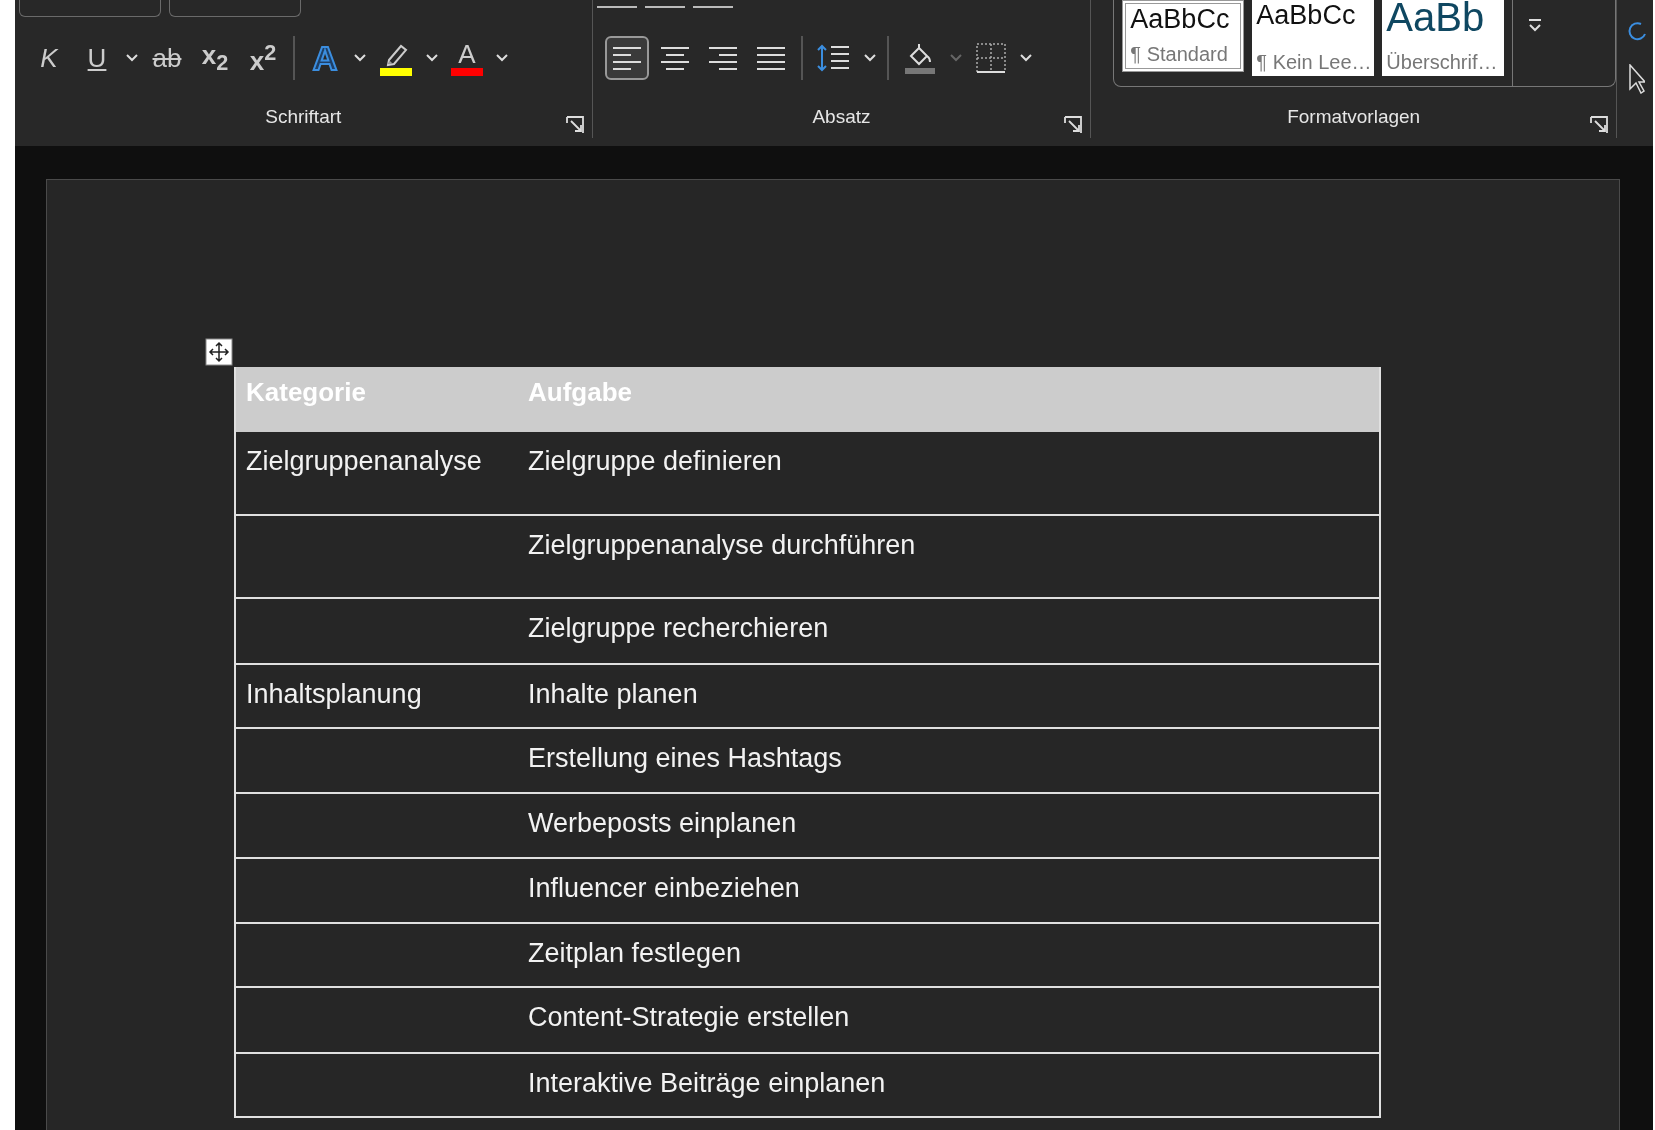 This screenshot has height=1130, width=1655. I want to click on table-cell-text: Werbeposts einplanen, so click(662, 823).